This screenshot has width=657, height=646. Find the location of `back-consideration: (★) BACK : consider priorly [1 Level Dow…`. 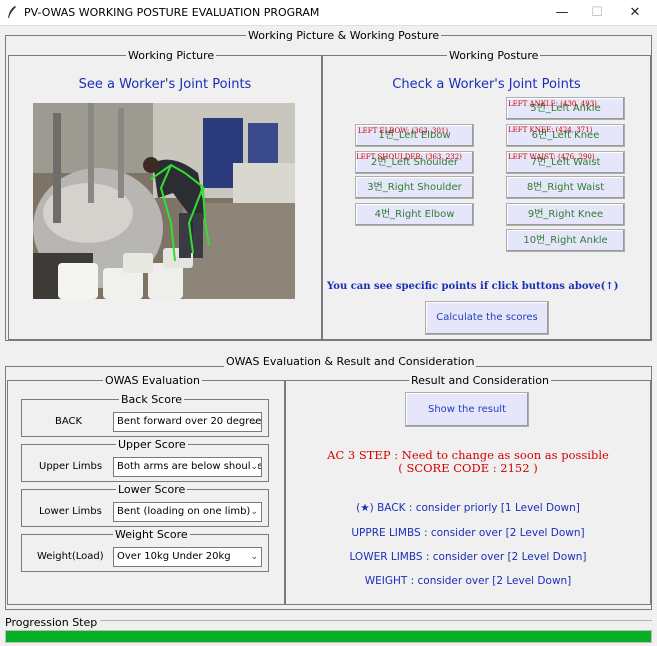

back-consideration: (★) BACK : consider priorly [1 Level Dow… is located at coordinates (468, 508).